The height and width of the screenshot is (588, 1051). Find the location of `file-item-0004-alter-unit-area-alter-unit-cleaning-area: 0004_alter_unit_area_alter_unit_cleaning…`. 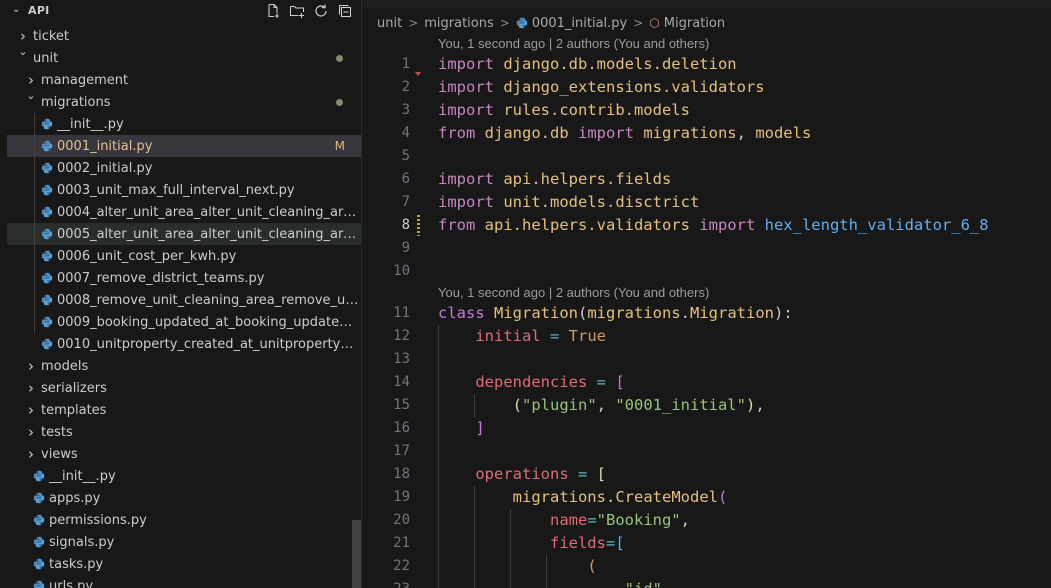

file-item-0004-alter-unit-area-alter-unit-cleaning-area: 0004_alter_unit_area_alter_unit_cleaning… is located at coordinates (184, 212).